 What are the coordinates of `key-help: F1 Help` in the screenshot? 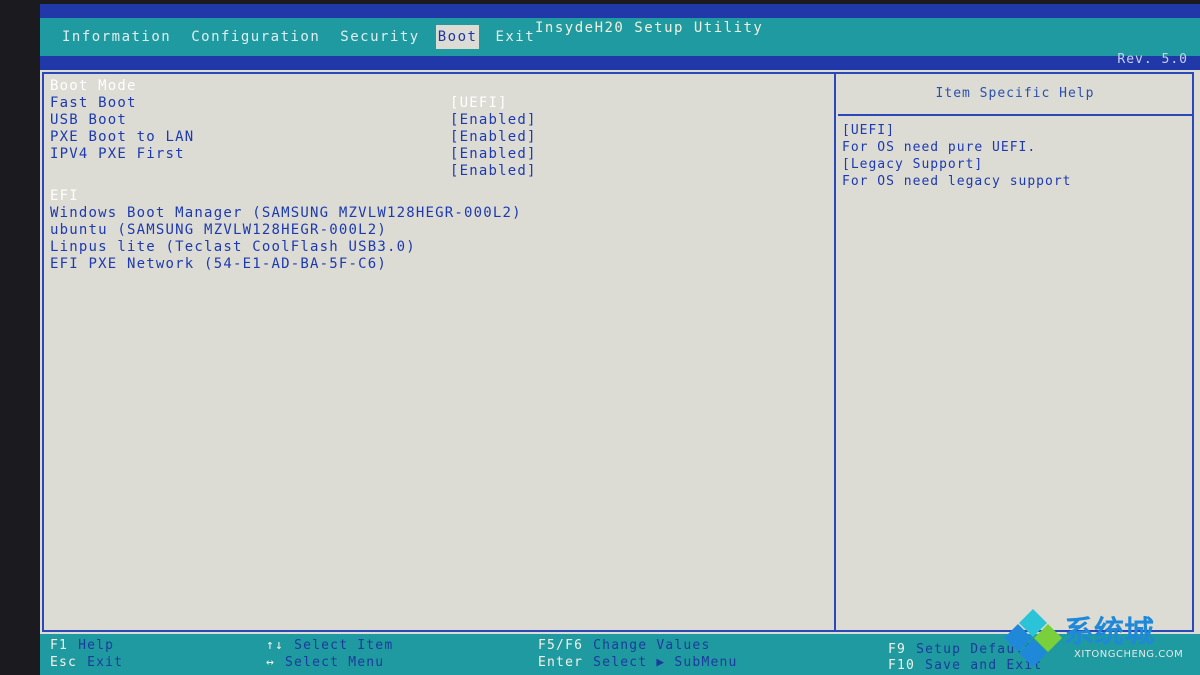 It's located at (82, 645).